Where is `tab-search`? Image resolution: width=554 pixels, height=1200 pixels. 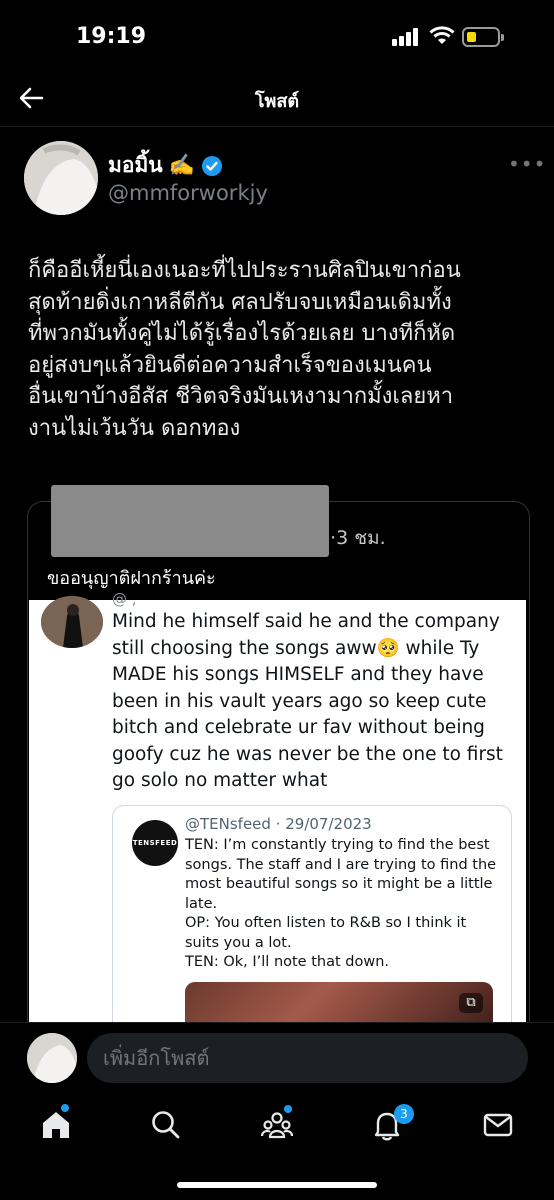
tab-search is located at coordinates (166, 1125).